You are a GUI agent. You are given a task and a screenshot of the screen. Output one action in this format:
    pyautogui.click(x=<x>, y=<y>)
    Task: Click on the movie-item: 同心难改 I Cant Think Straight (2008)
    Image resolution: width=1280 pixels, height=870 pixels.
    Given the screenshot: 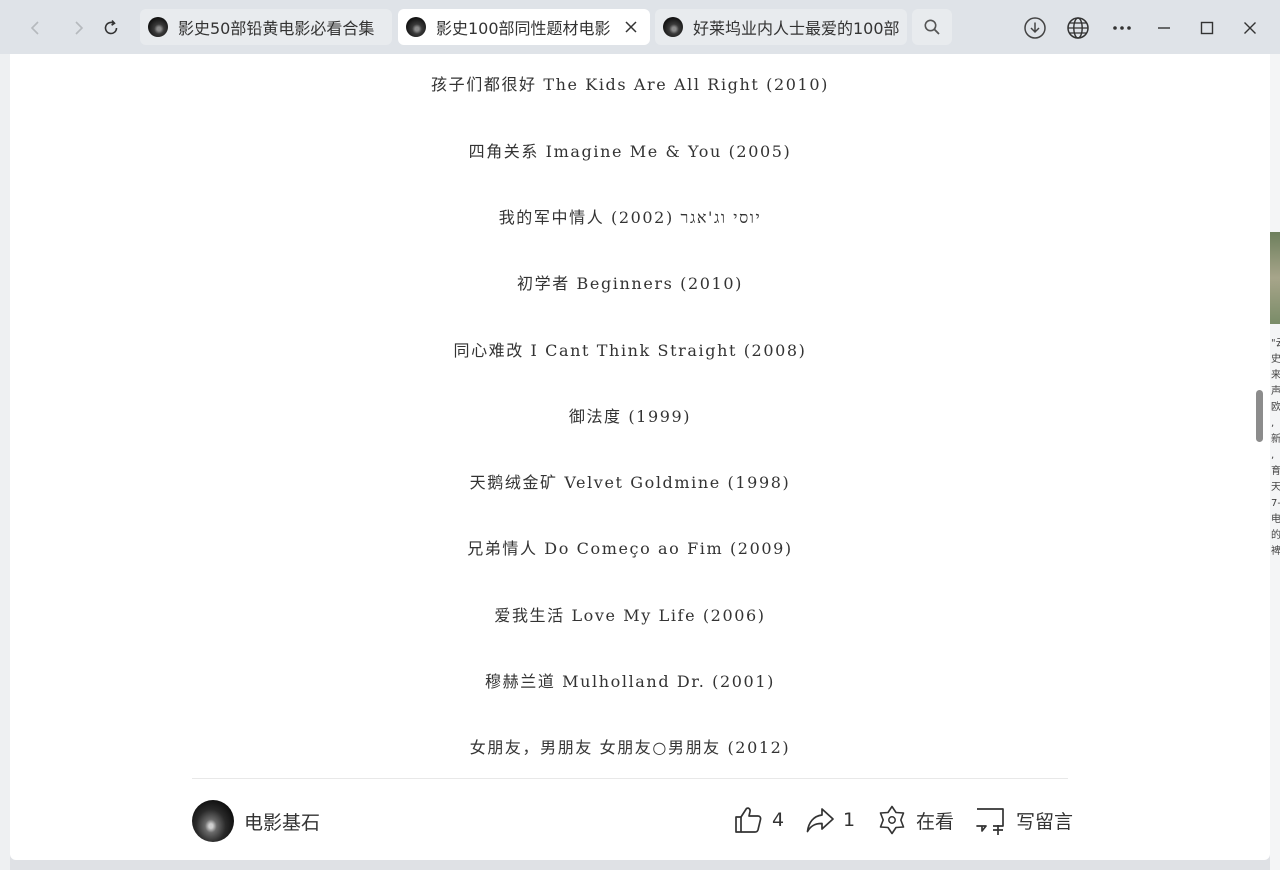 What is the action you would take?
    pyautogui.click(x=630, y=350)
    